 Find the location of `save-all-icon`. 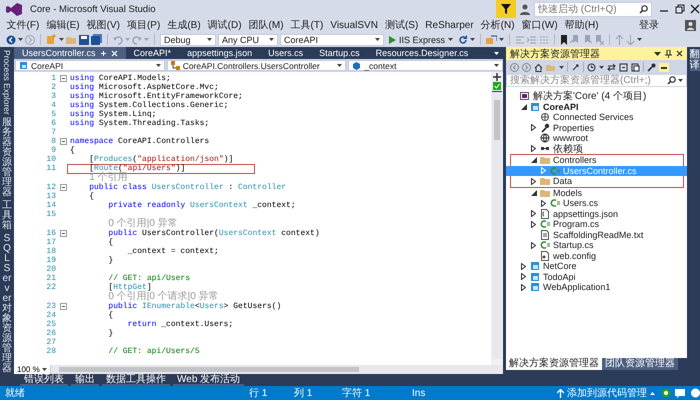

save-all-icon is located at coordinates (96, 39).